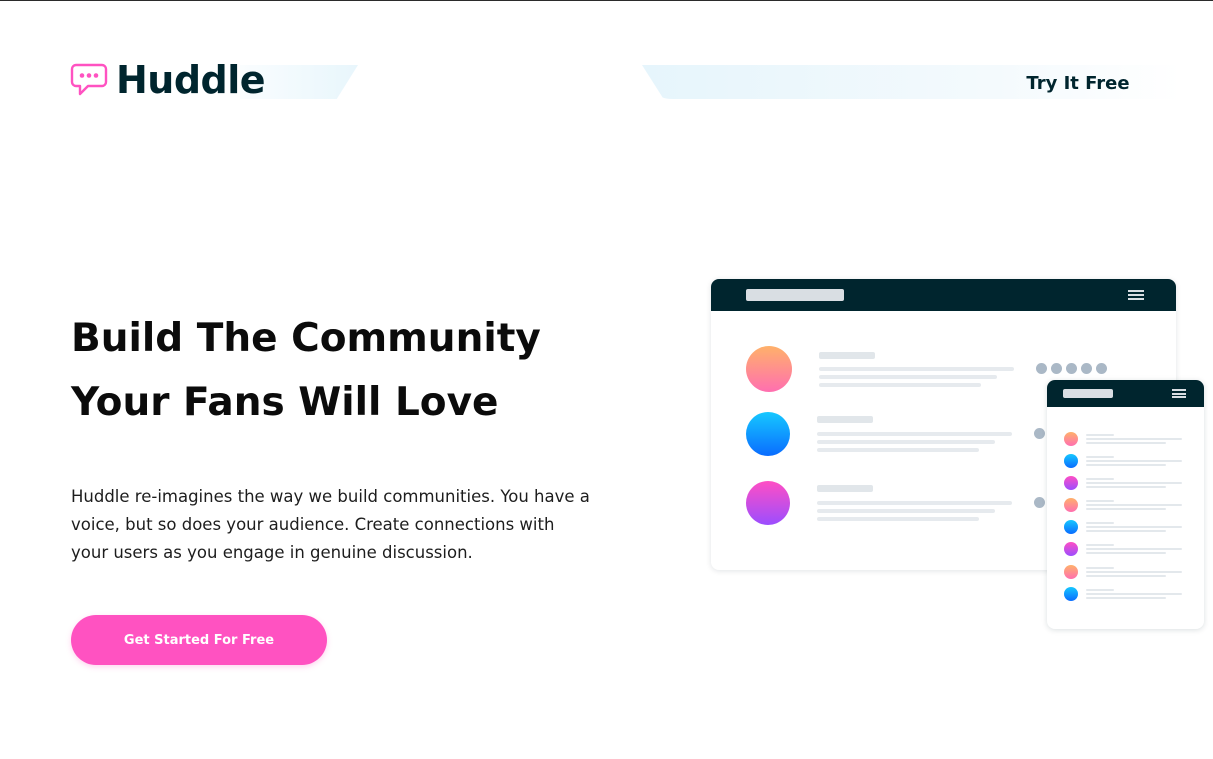 This screenshot has width=1213, height=759. I want to click on hero-title-line-1: Build The Community, so click(306, 338).